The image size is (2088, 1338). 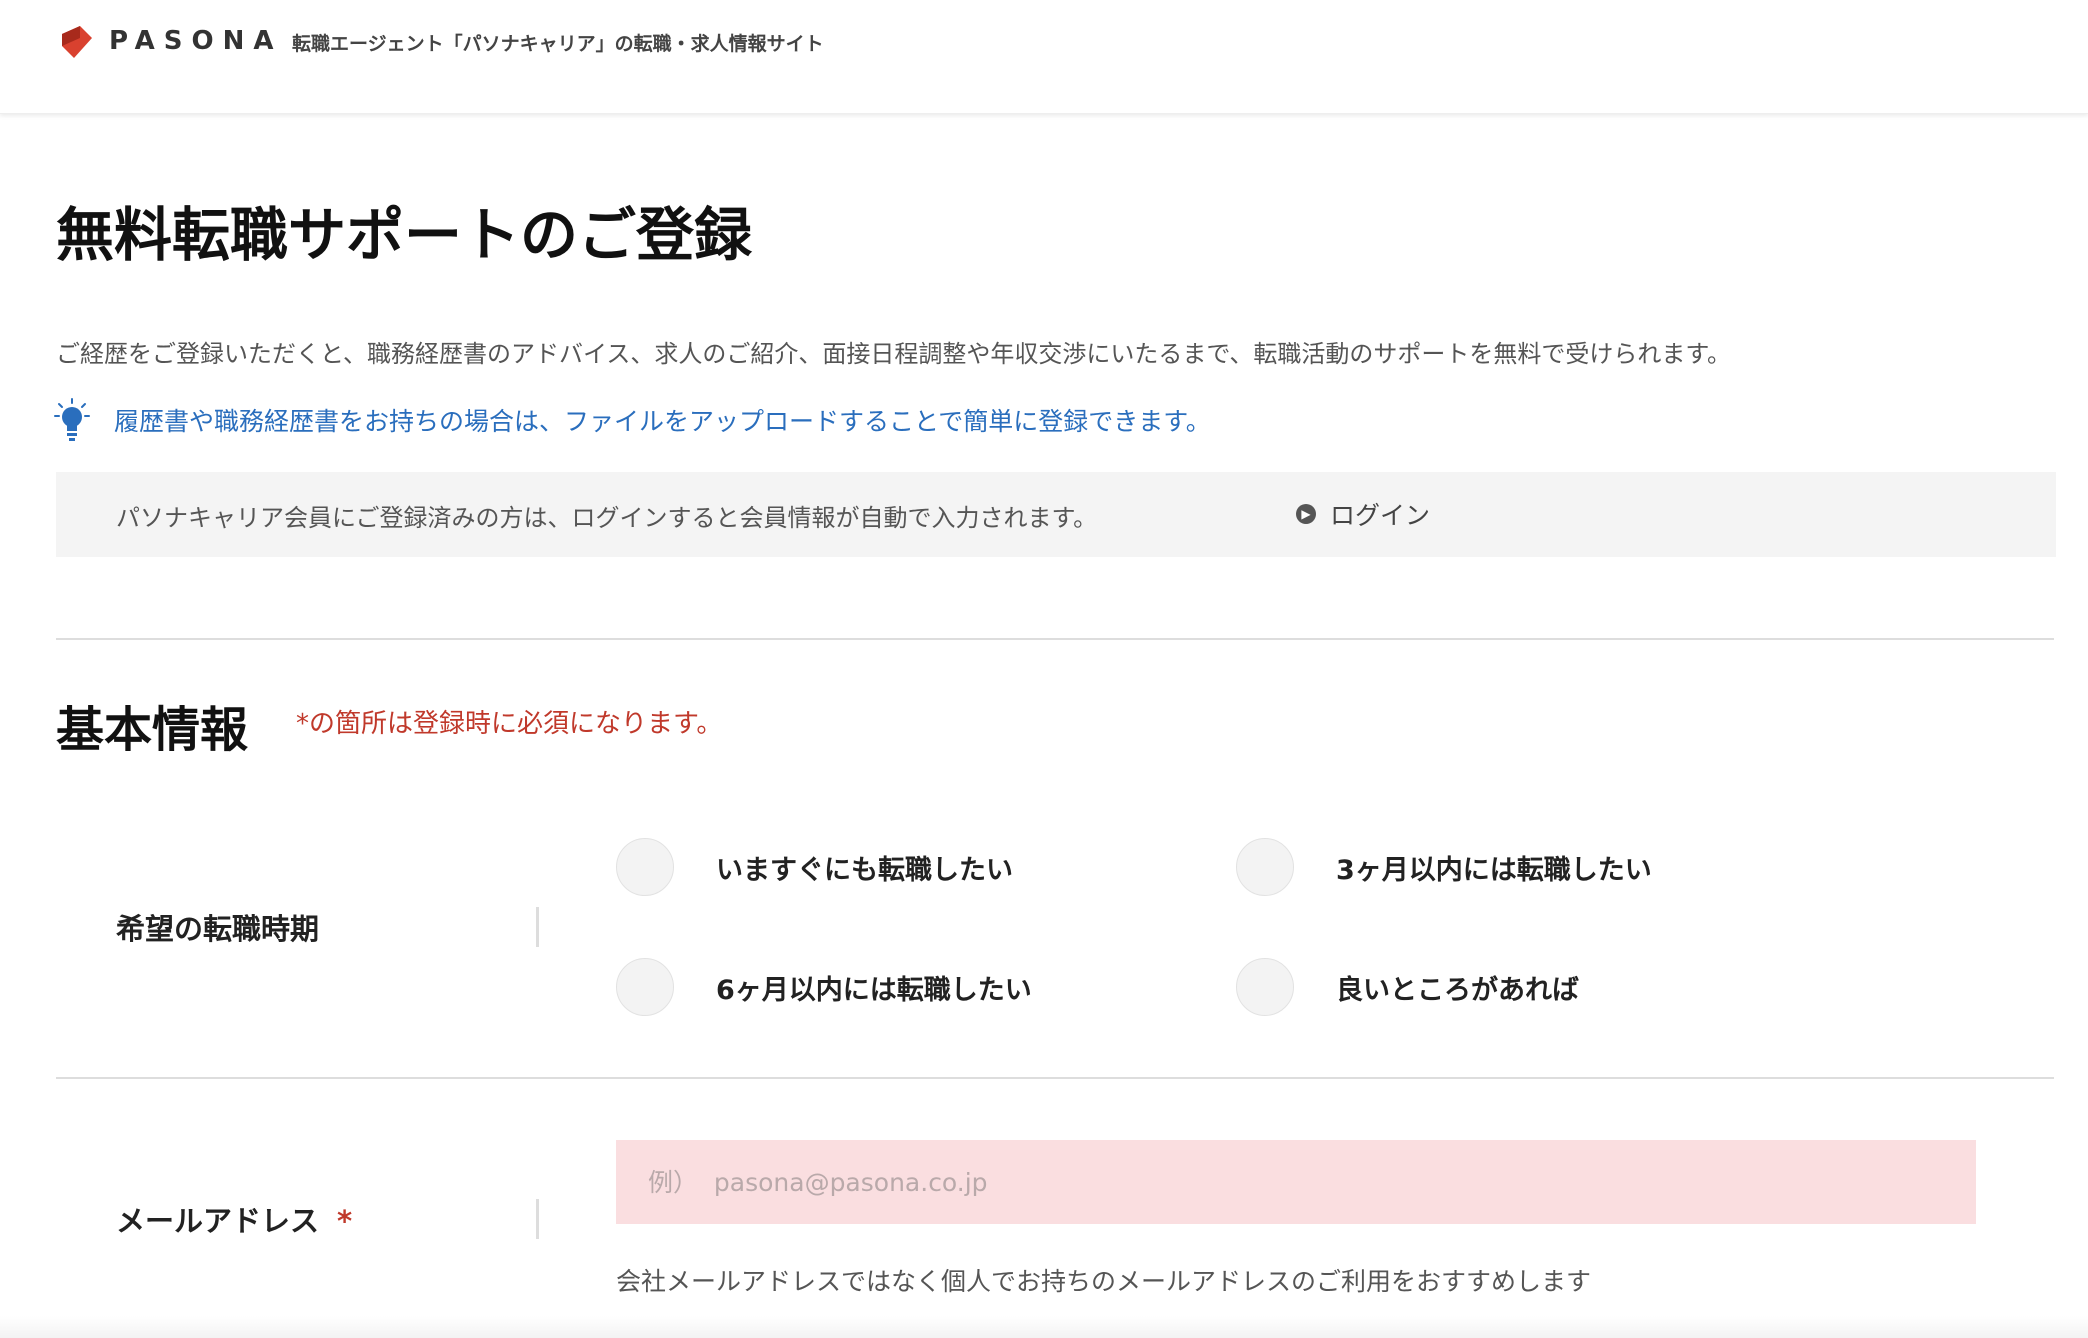 I want to click on required-fields-note: *の箇所は登録時に必須になります。, so click(x=509, y=724).